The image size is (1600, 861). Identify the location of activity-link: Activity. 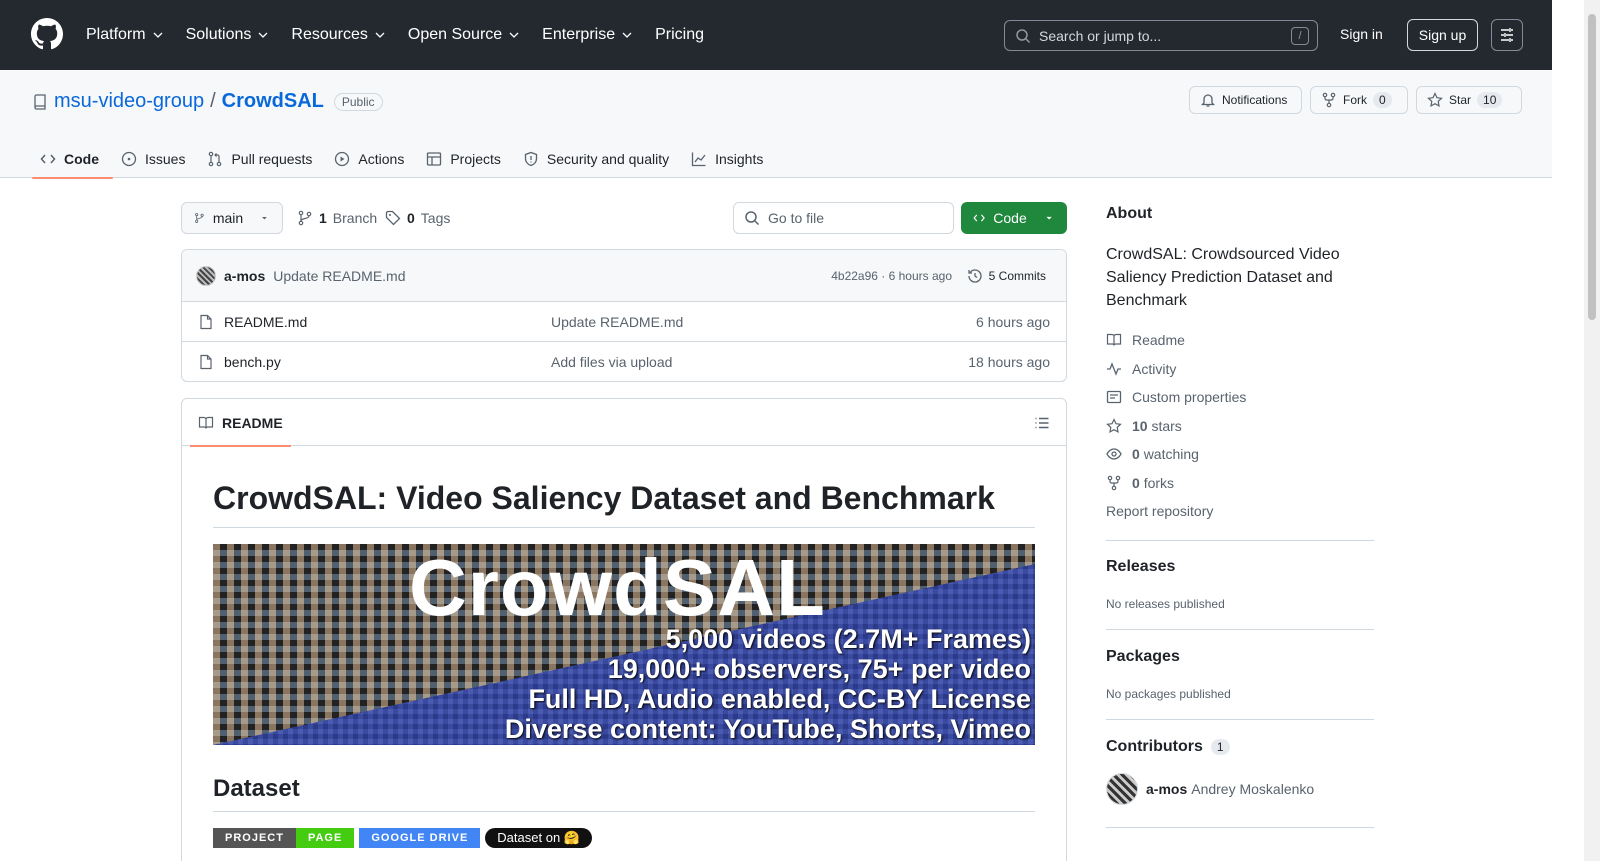
(1240, 369).